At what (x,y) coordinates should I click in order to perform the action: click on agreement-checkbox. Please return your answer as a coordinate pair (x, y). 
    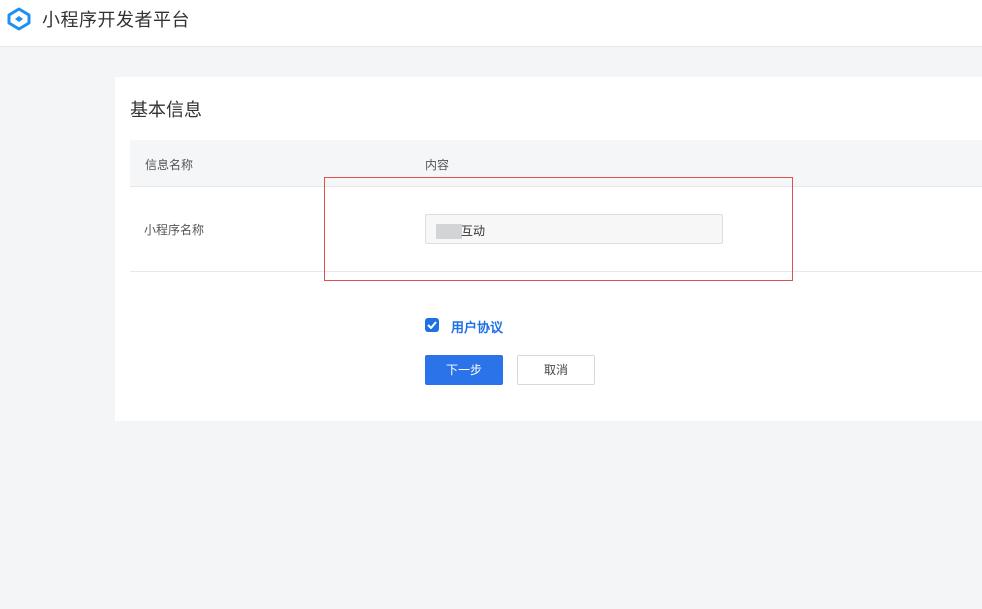
    Looking at the image, I should click on (432, 325).